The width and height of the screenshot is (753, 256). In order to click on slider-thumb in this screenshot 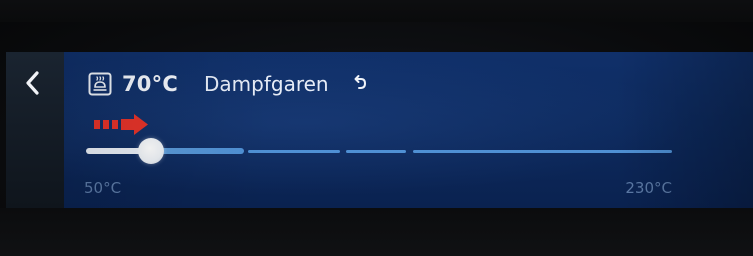, I will do `click(151, 151)`.